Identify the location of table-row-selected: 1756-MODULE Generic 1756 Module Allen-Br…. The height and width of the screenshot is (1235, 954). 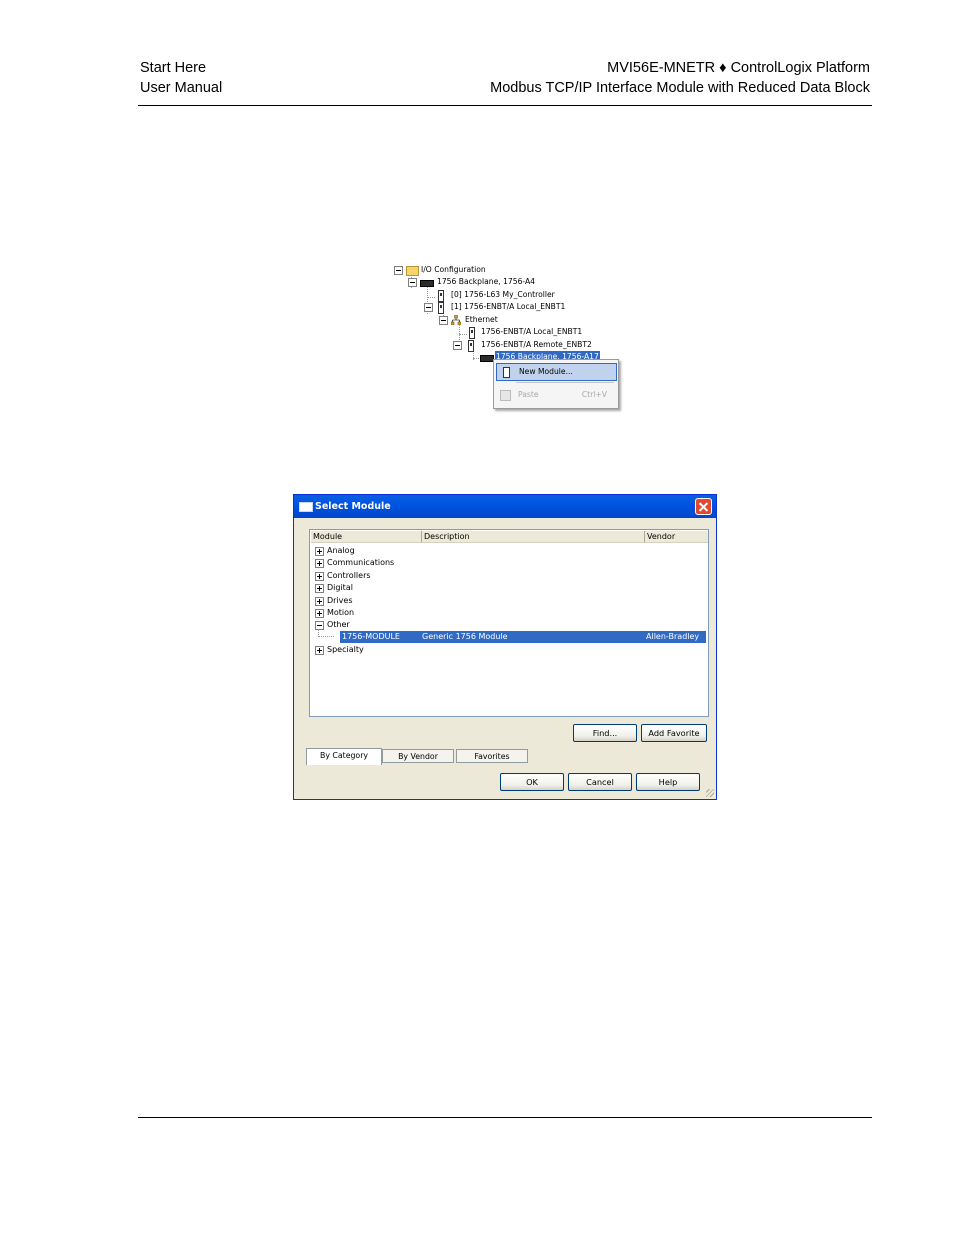
(523, 637).